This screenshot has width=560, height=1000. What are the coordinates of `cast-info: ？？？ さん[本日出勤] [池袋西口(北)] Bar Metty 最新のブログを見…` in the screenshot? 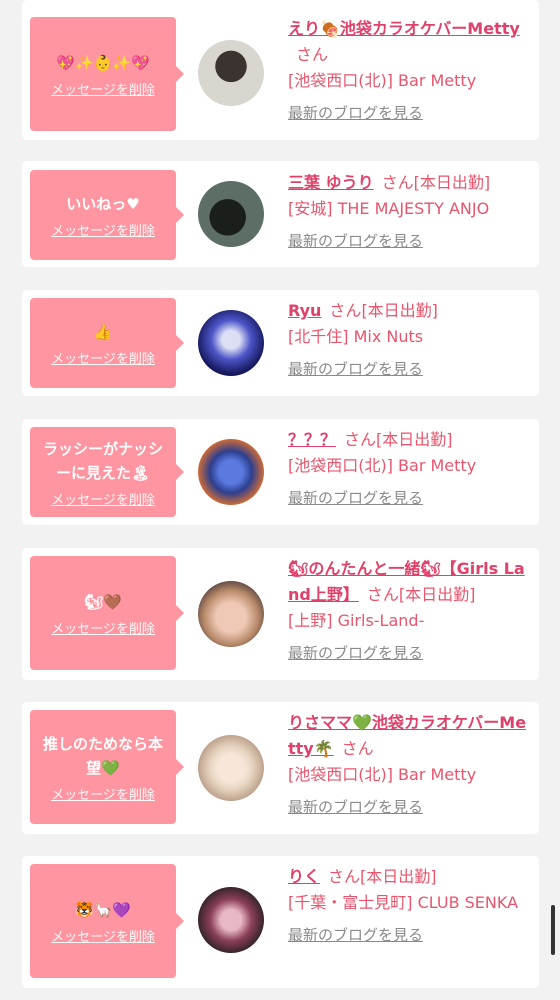 It's located at (408, 469).